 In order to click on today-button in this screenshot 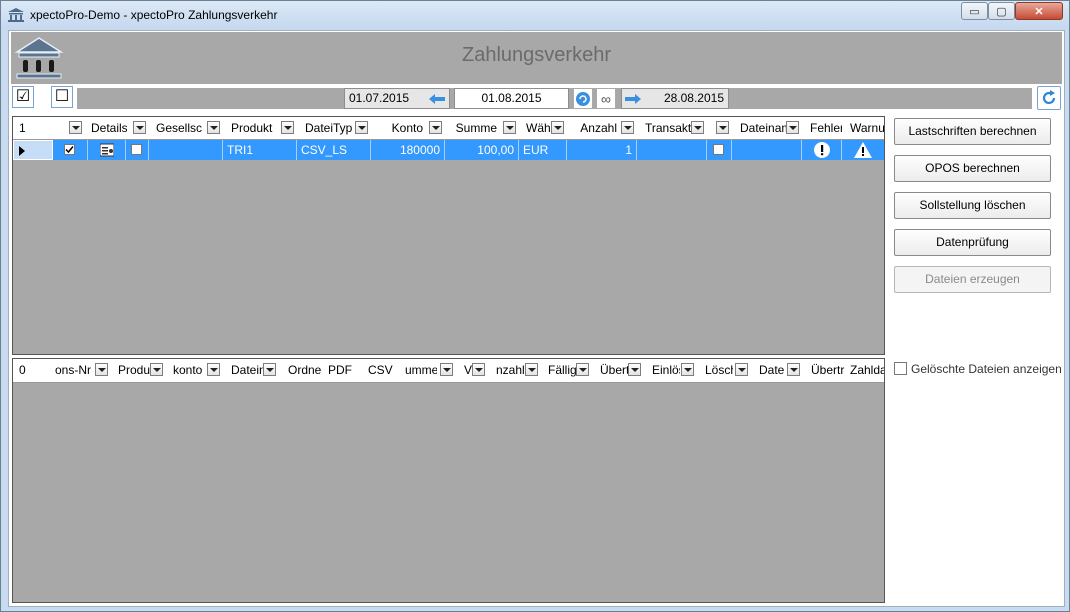, I will do `click(583, 98)`.